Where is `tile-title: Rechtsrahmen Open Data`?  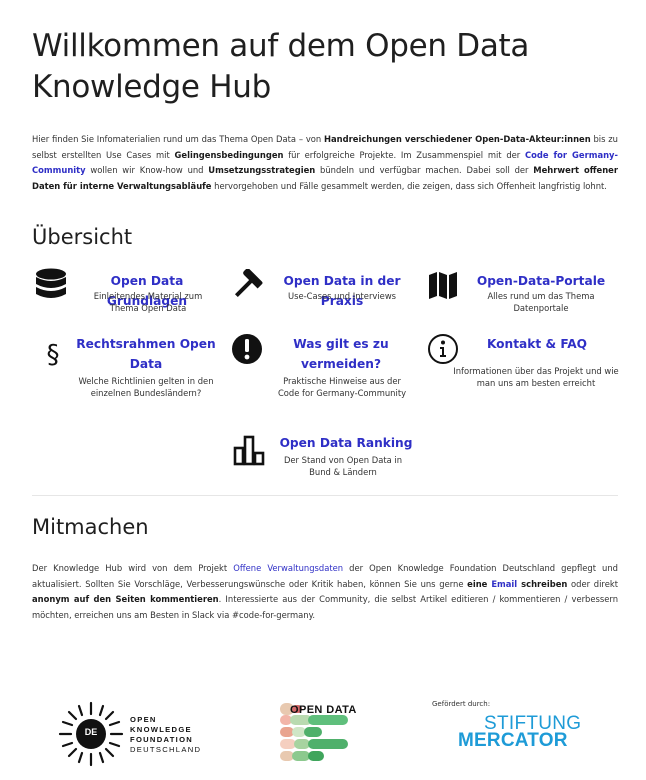
tile-title: Rechtsrahmen Open Data is located at coordinates (146, 354).